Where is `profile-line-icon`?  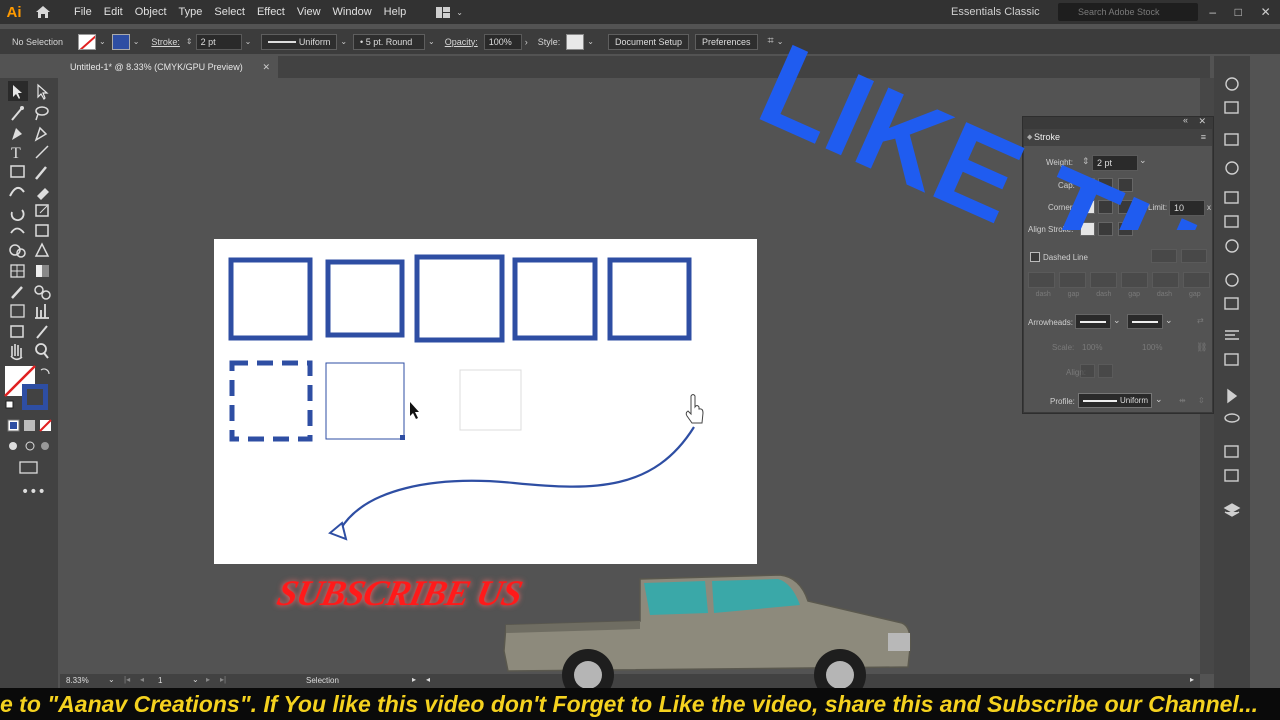 profile-line-icon is located at coordinates (1100, 400).